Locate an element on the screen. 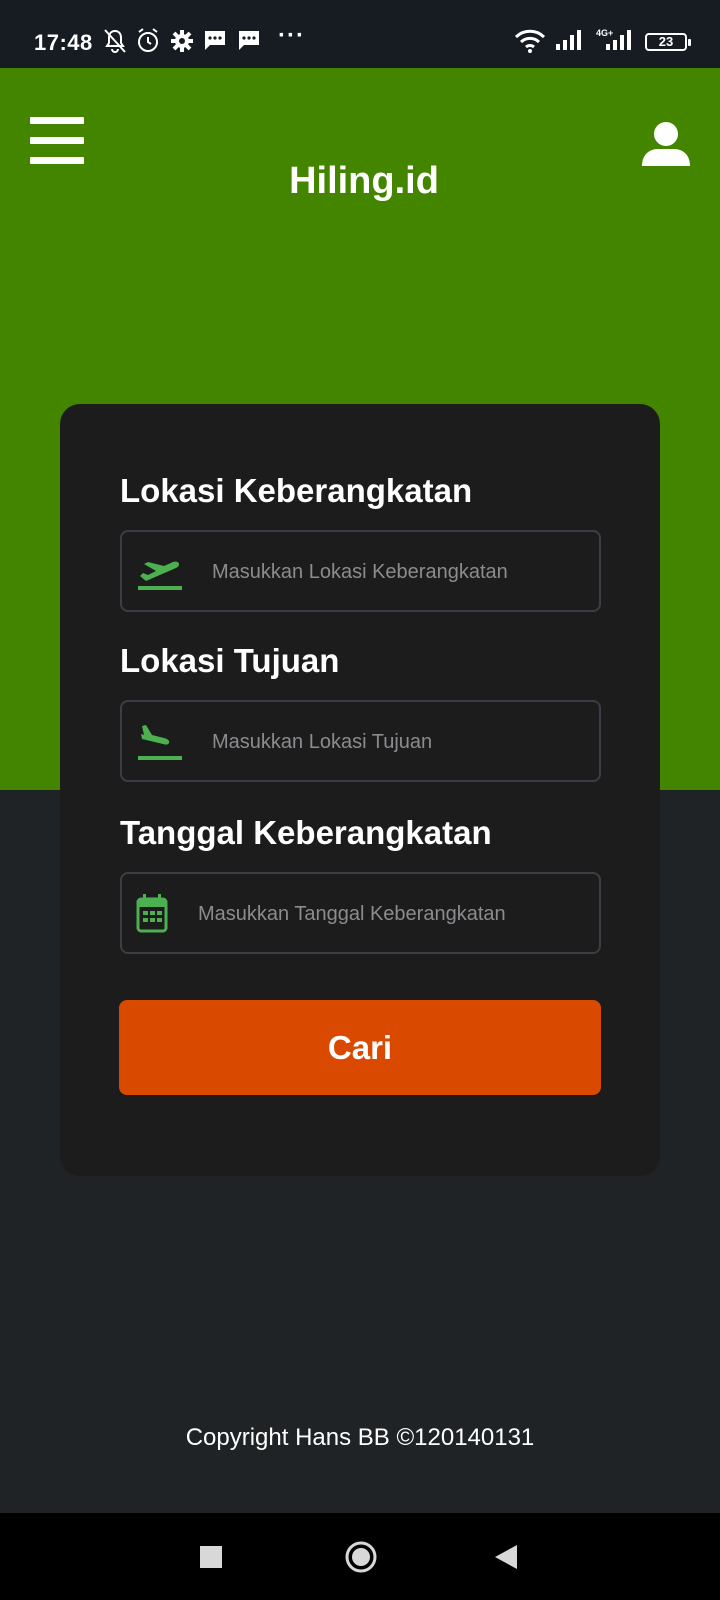  date-input is located at coordinates (392, 914).